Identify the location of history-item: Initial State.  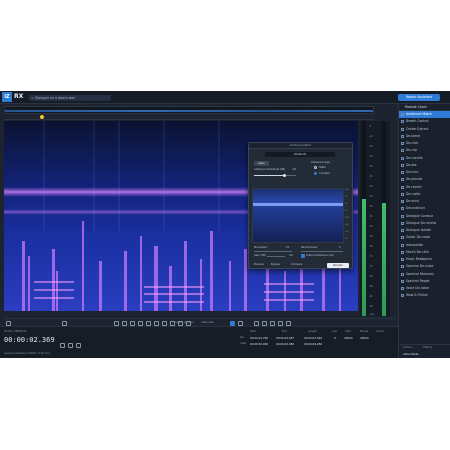
(410, 354).